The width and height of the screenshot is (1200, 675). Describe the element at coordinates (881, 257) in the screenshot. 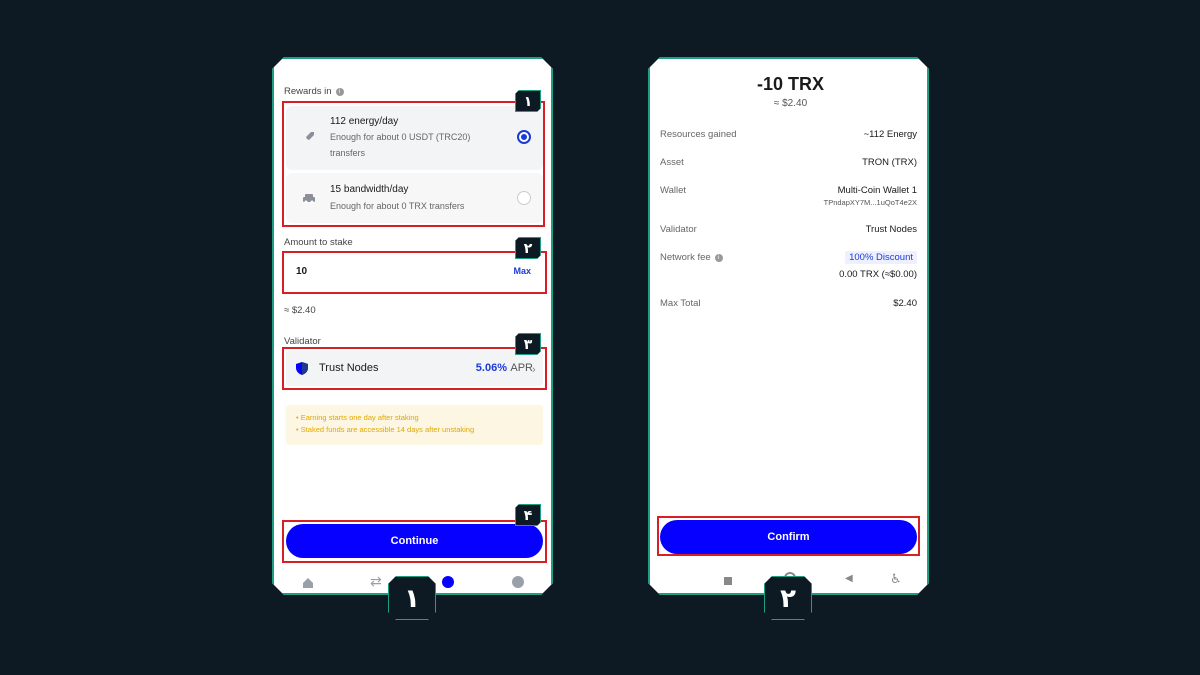

I see `fee-discount-badge: 100% Discount` at that location.